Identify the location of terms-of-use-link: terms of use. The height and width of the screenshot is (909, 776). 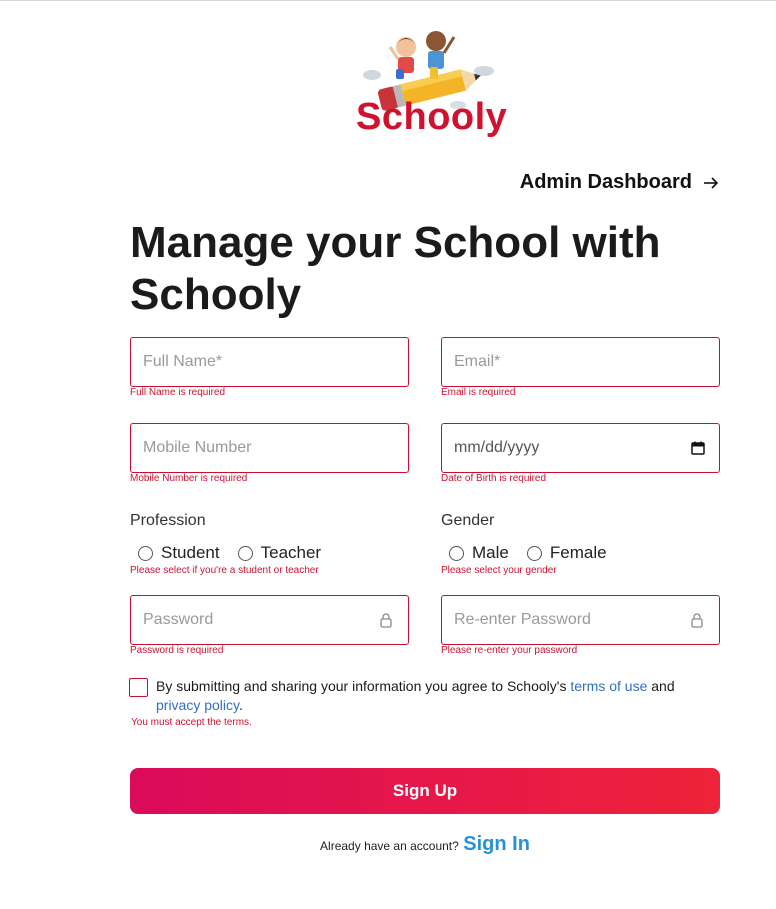
(608, 686).